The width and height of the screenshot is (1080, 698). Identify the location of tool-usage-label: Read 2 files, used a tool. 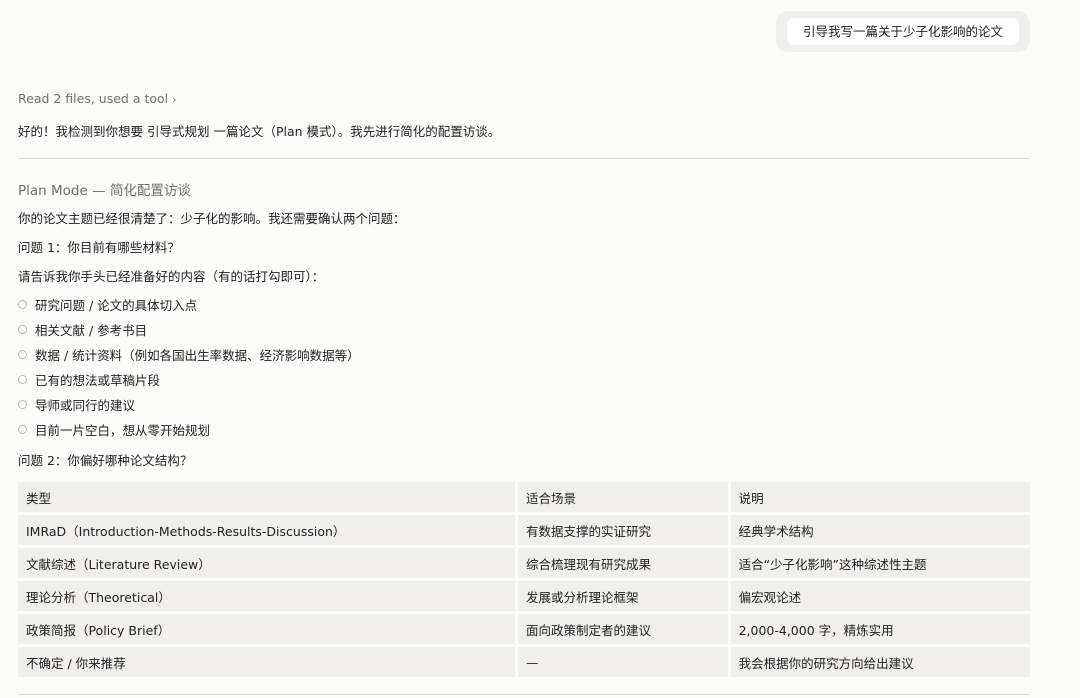
(93, 98).